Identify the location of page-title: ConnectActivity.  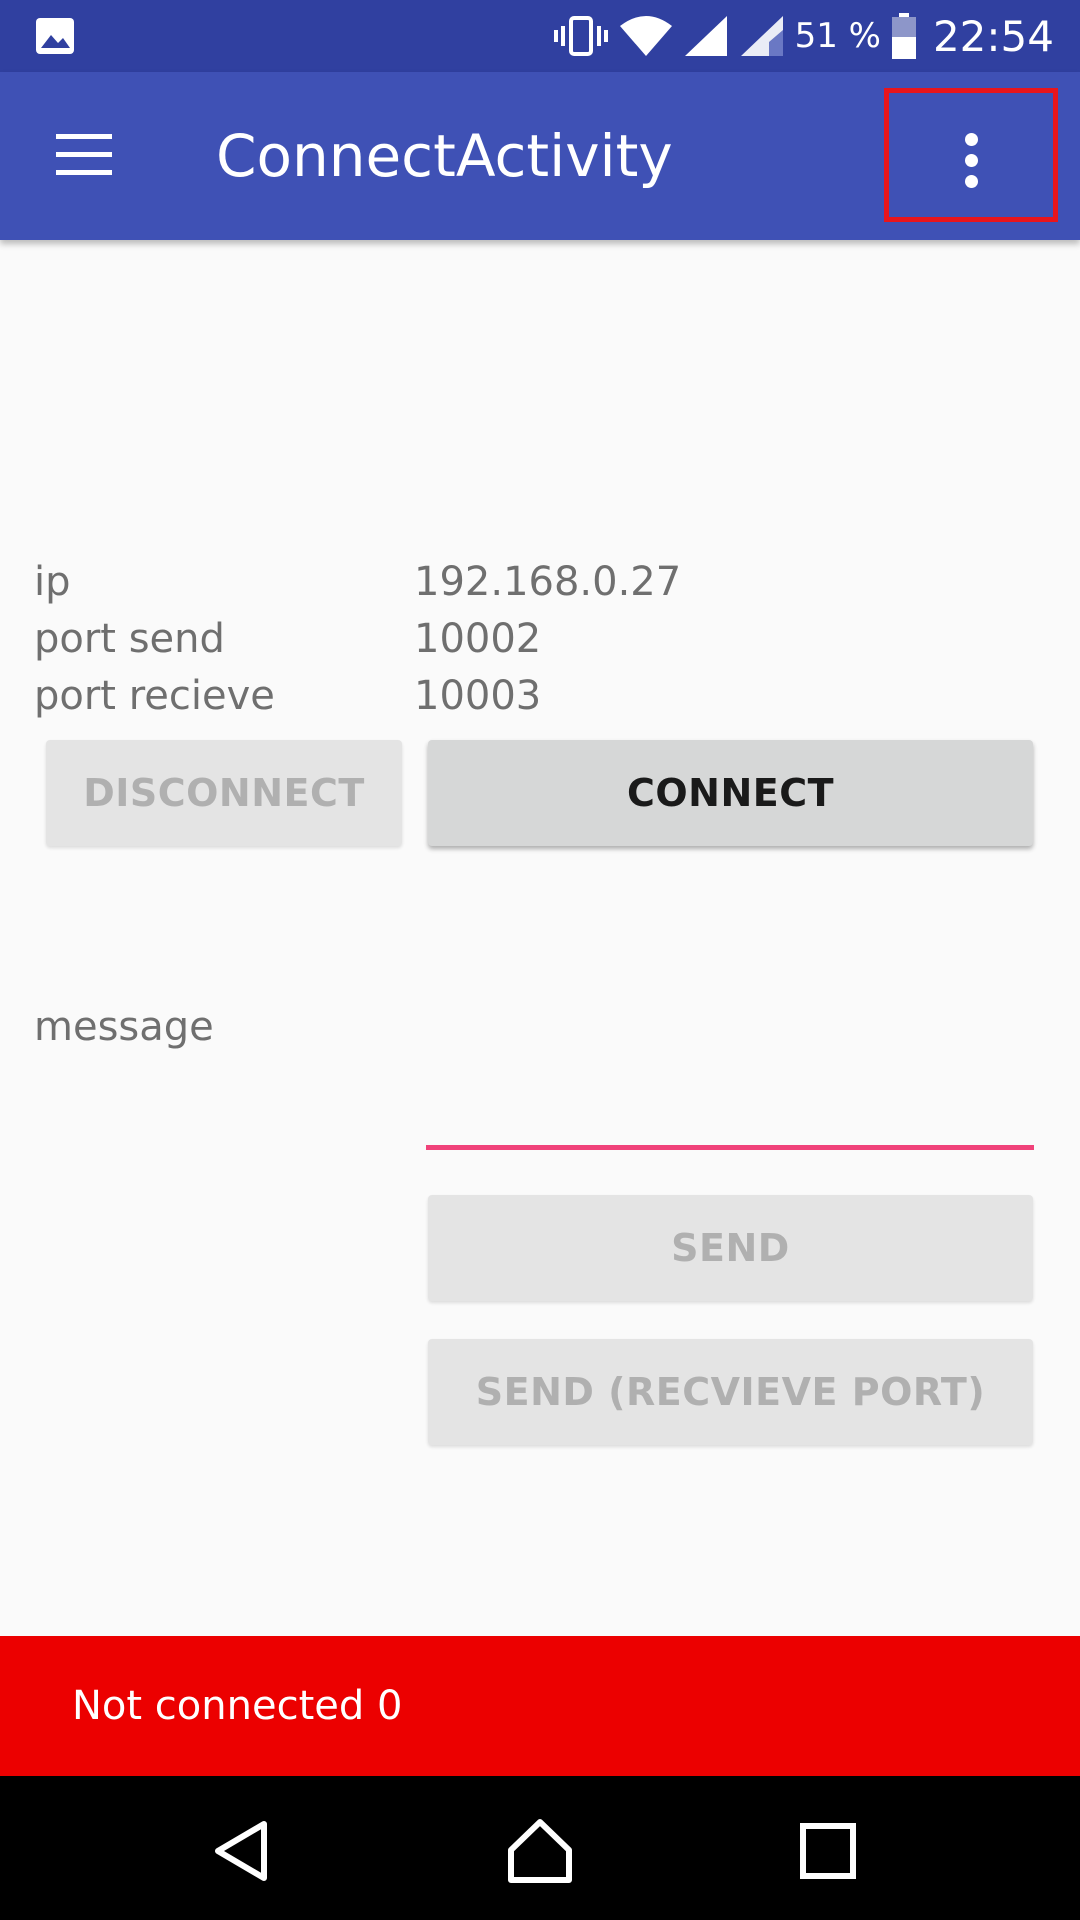
(444, 156).